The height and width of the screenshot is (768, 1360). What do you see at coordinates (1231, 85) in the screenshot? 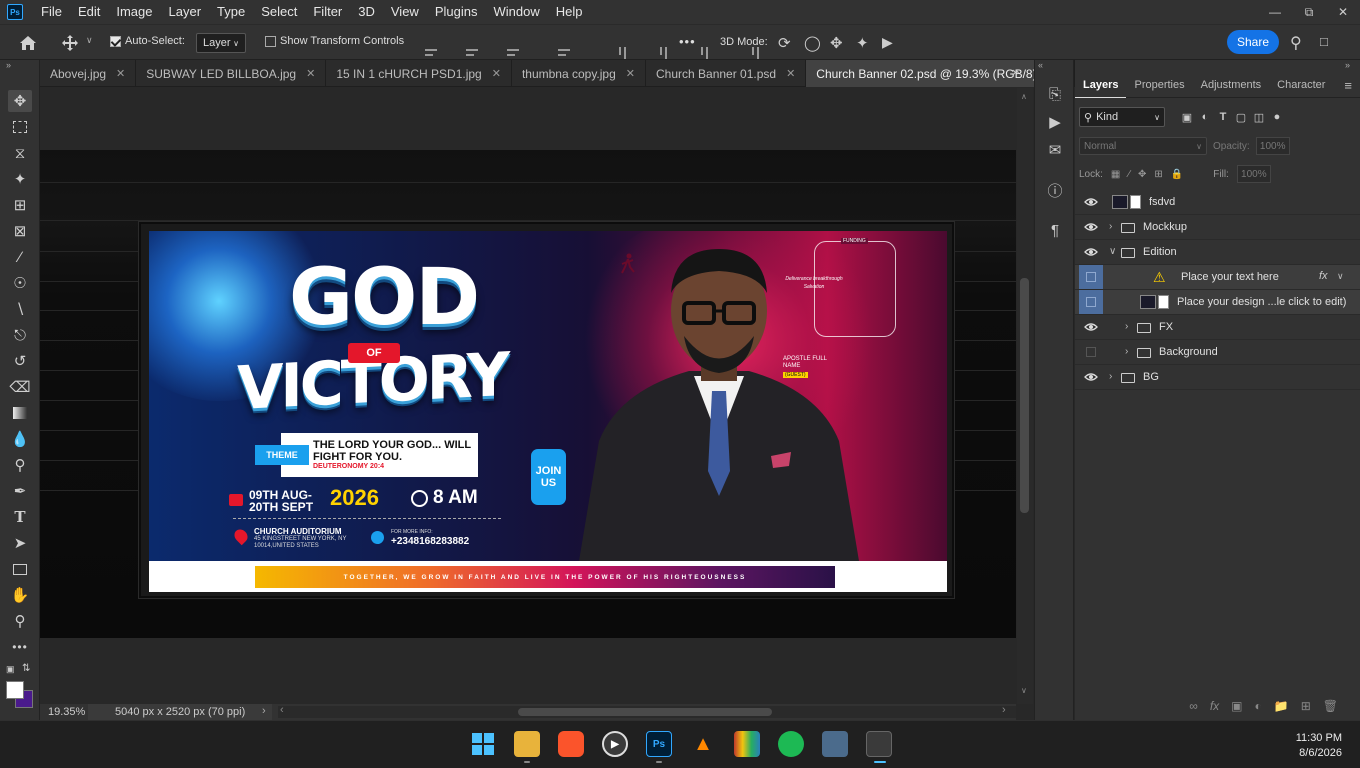
I see `tab-adjustments: Adjustments` at bounding box center [1231, 85].